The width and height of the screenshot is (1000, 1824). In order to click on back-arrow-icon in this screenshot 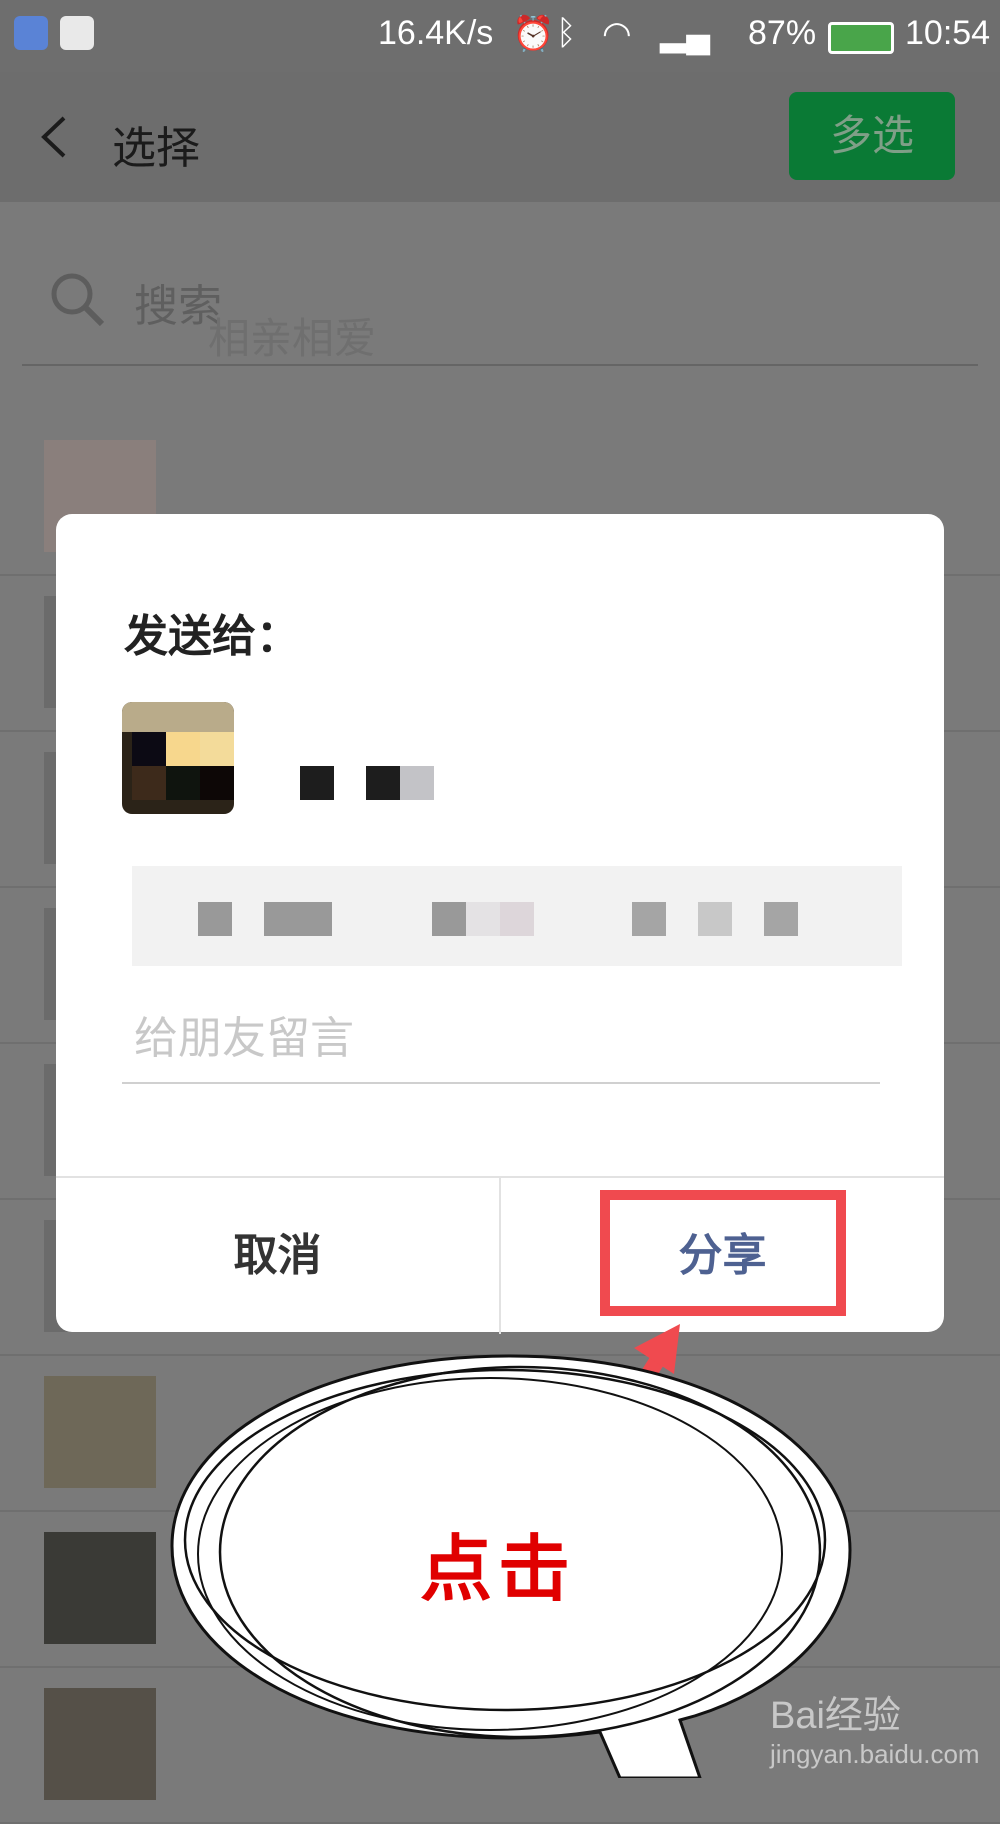, I will do `click(57, 137)`.